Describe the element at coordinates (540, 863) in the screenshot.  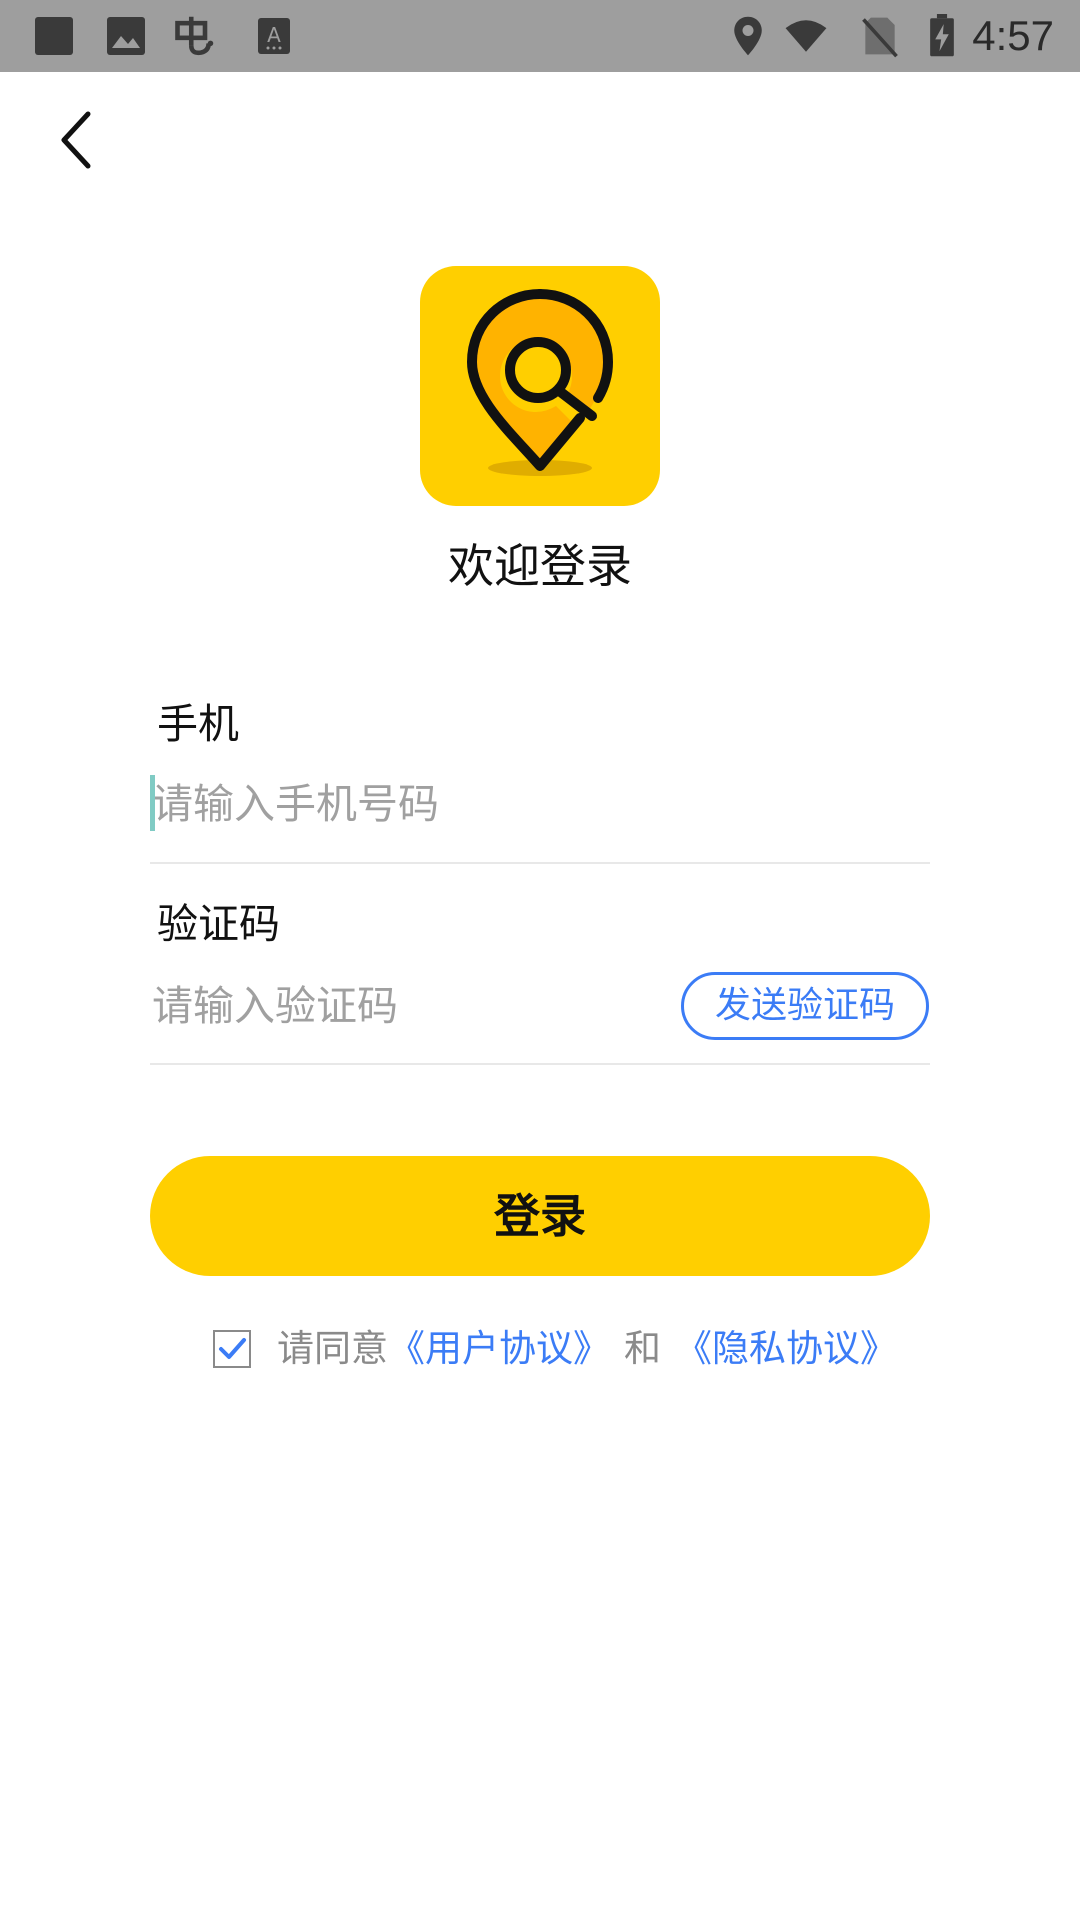
I see `phone-divider` at that location.